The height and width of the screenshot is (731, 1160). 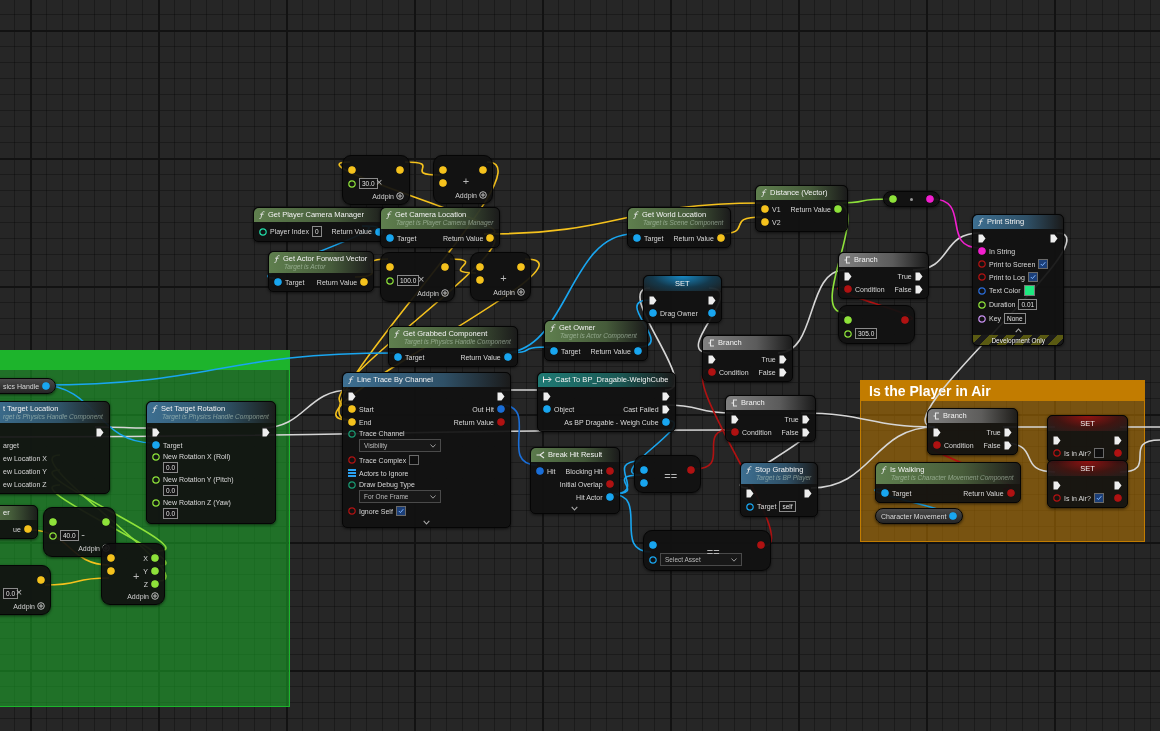 What do you see at coordinates (671, 475) in the screenshot?
I see `operator-symbol: ==` at bounding box center [671, 475].